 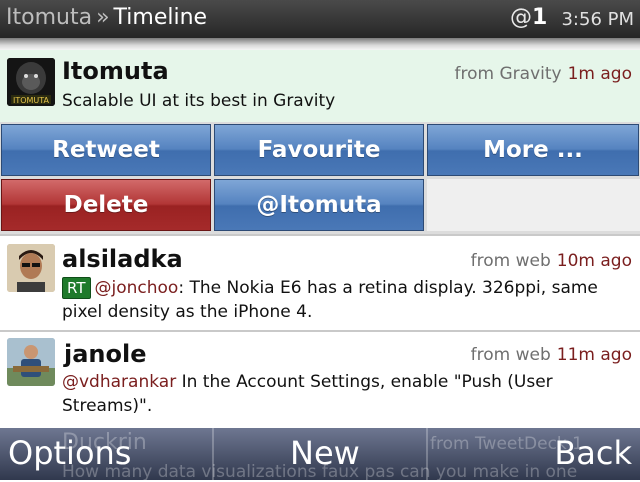 What do you see at coordinates (31, 82) in the screenshot?
I see `avatar-gorilla-icon: ITOMUTA` at bounding box center [31, 82].